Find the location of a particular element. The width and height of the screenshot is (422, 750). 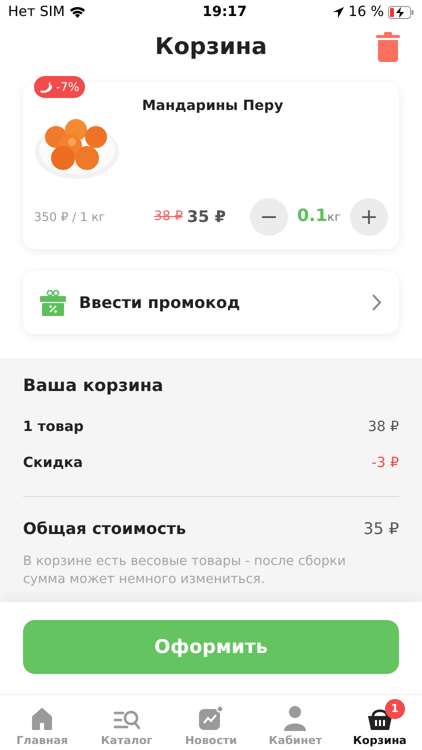

tab: Каталог is located at coordinates (126, 722).